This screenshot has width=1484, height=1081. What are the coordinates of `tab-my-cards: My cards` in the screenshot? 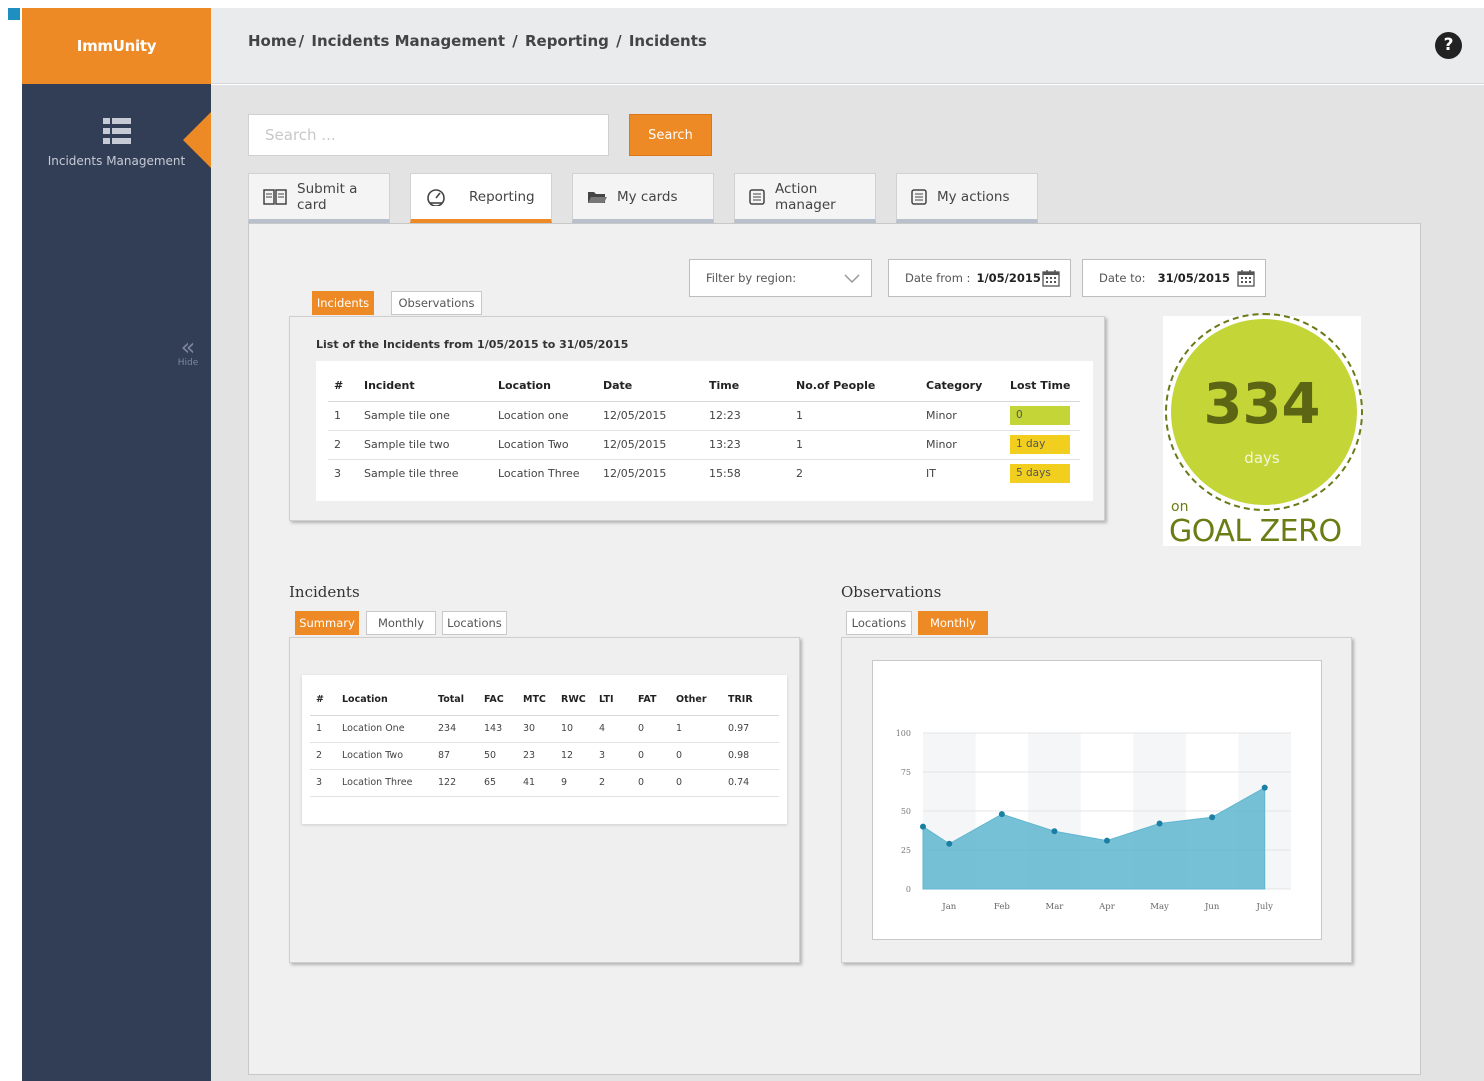 It's located at (643, 198).